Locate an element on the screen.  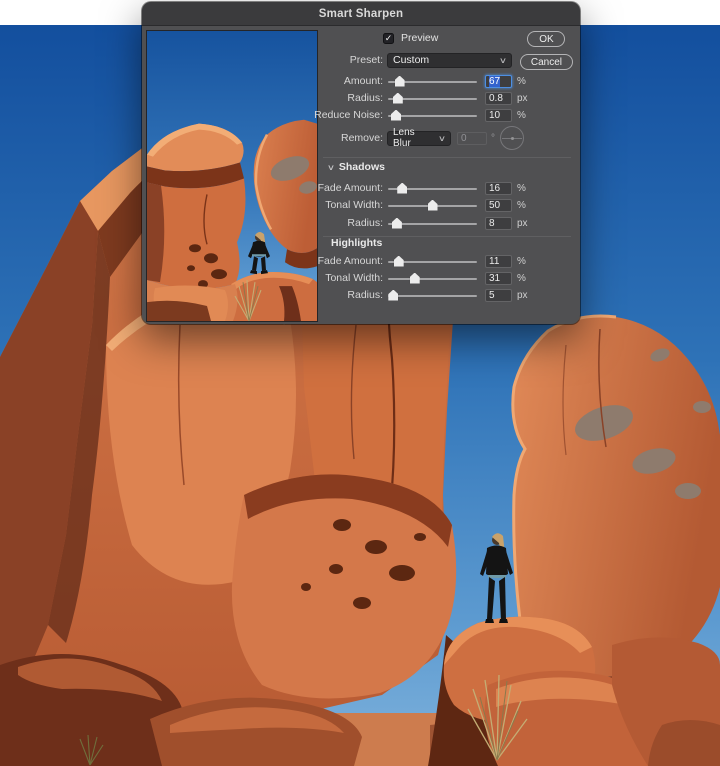
reduce-noise-row: Reduce Noise: 10 % is located at coordinates (442, 115).